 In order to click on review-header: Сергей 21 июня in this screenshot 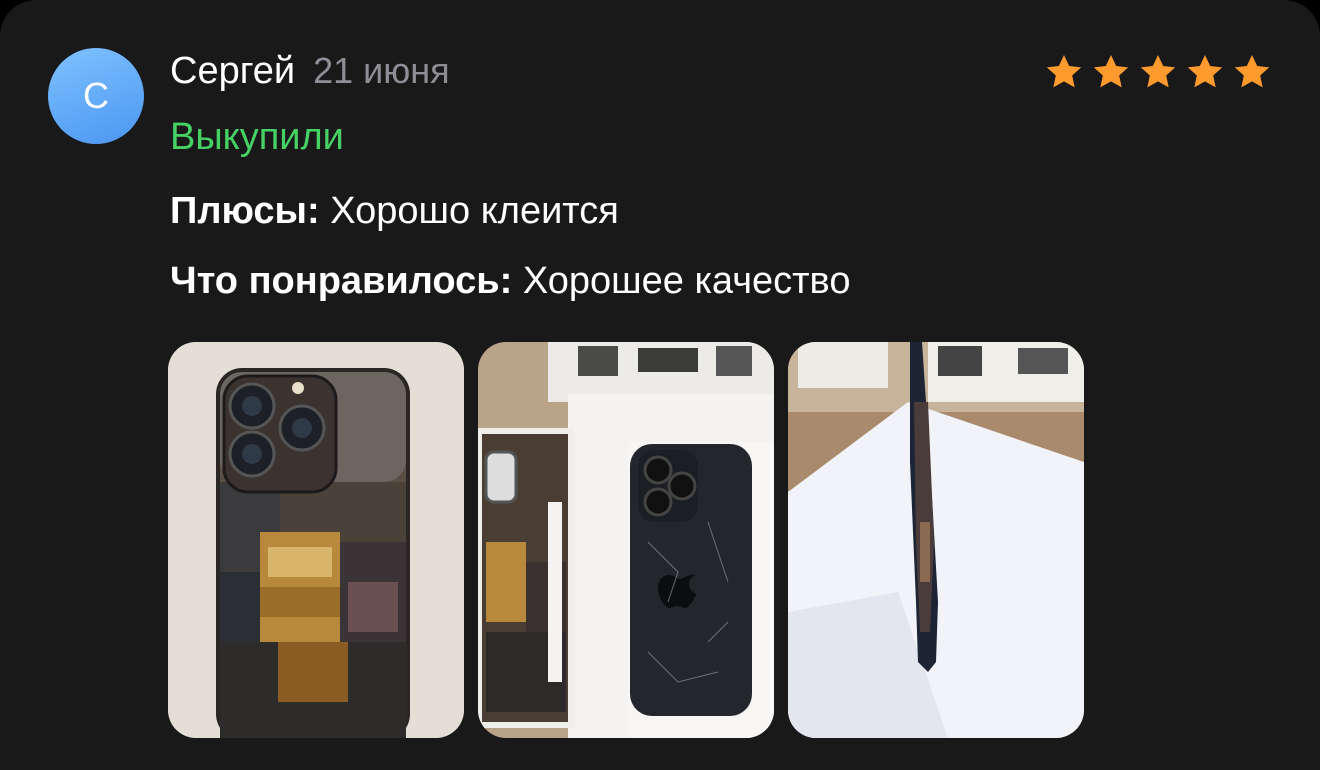, I will do `click(310, 71)`.